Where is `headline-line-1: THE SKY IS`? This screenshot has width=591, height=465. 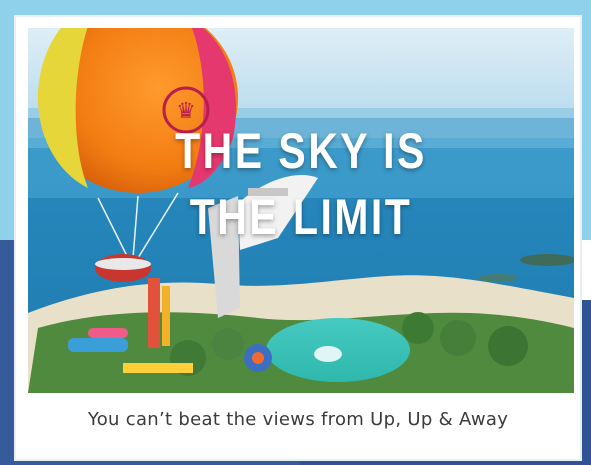 headline-line-1: THE SKY IS is located at coordinates (301, 151).